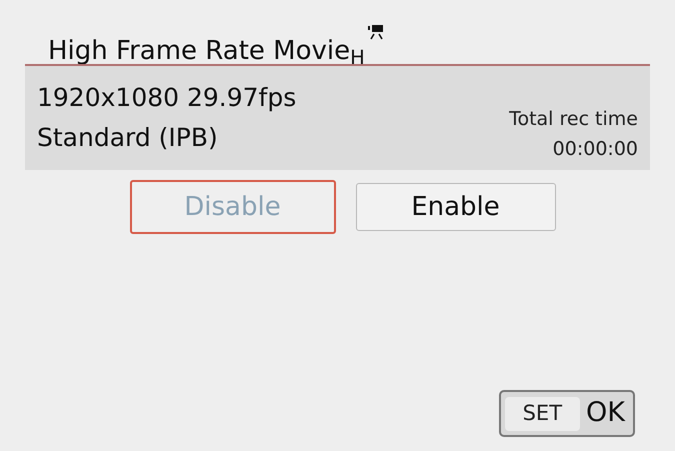 The width and height of the screenshot is (675, 451). What do you see at coordinates (542, 413) in the screenshot?
I see `set-key-label: SET` at bounding box center [542, 413].